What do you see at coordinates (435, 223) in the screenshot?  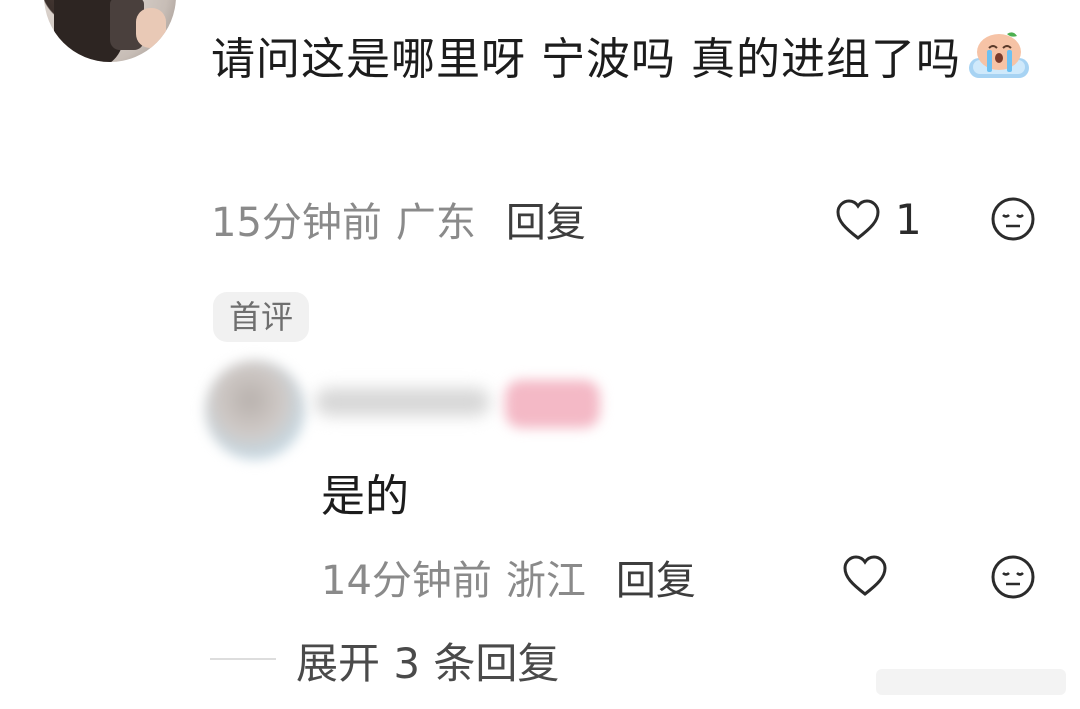 I see `comment-location: 广东` at bounding box center [435, 223].